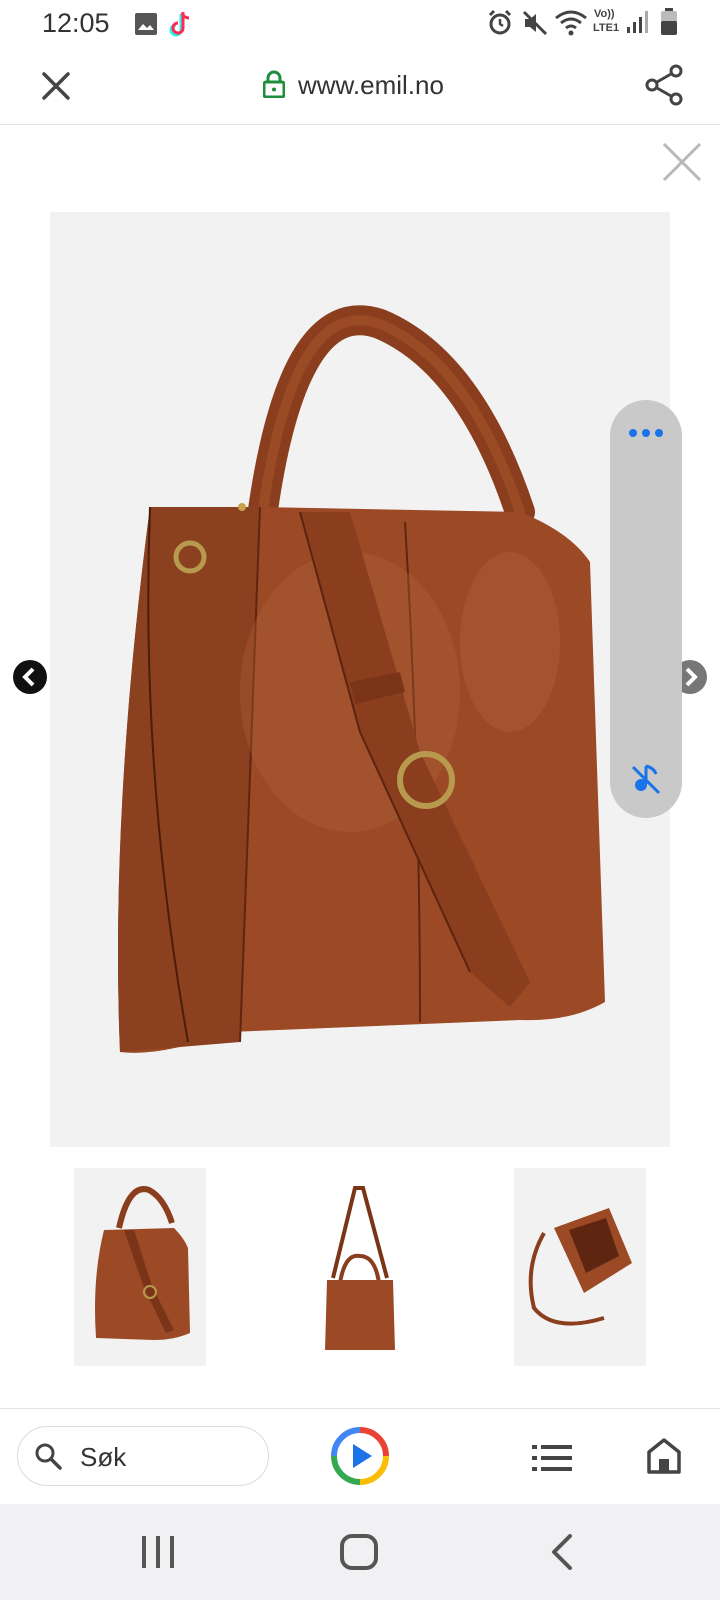 Image resolution: width=720 pixels, height=1600 pixels. Describe the element at coordinates (646, 779) in the screenshot. I see `music-off-icon` at that location.